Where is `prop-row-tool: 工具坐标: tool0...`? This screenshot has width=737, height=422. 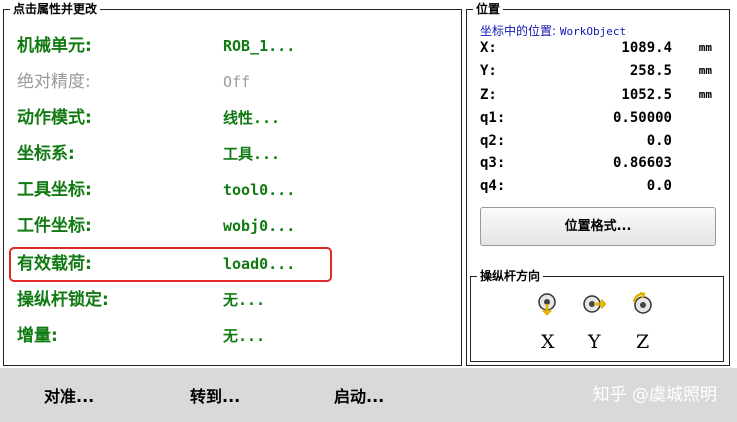 prop-row-tool: 工具坐标: tool0... is located at coordinates (232, 190).